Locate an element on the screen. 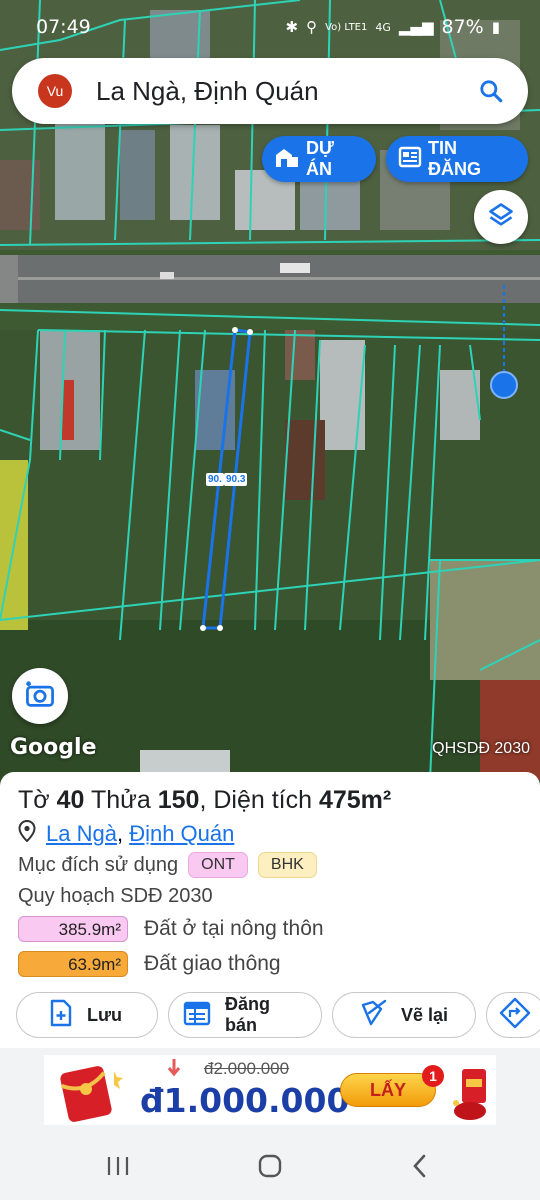 Image resolution: width=540 pixels, height=1200 pixels. back-icon is located at coordinates (420, 1166).